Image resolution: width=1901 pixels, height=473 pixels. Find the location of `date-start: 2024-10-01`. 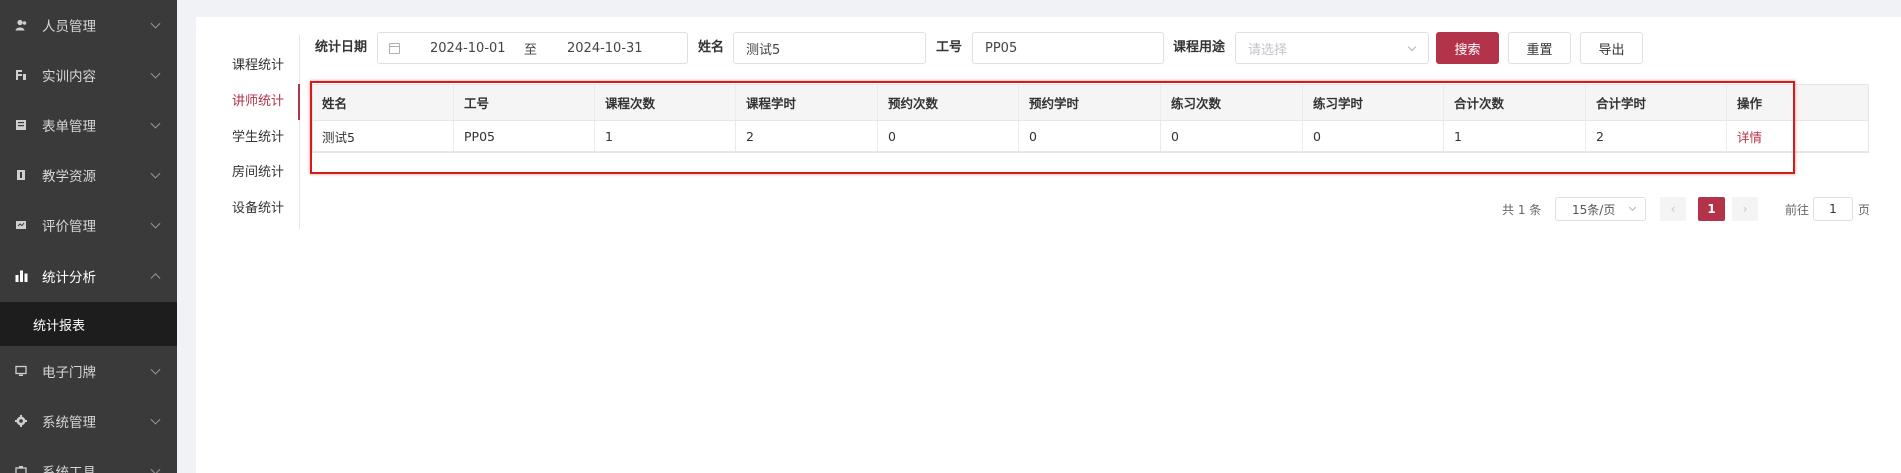

date-start: 2024-10-01 is located at coordinates (468, 48).